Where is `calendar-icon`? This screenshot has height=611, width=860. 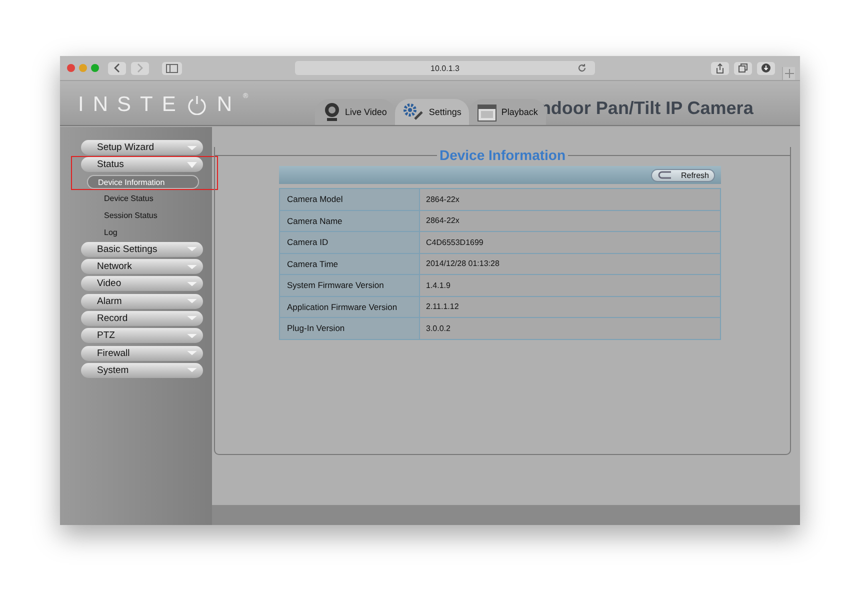
calendar-icon is located at coordinates (487, 112).